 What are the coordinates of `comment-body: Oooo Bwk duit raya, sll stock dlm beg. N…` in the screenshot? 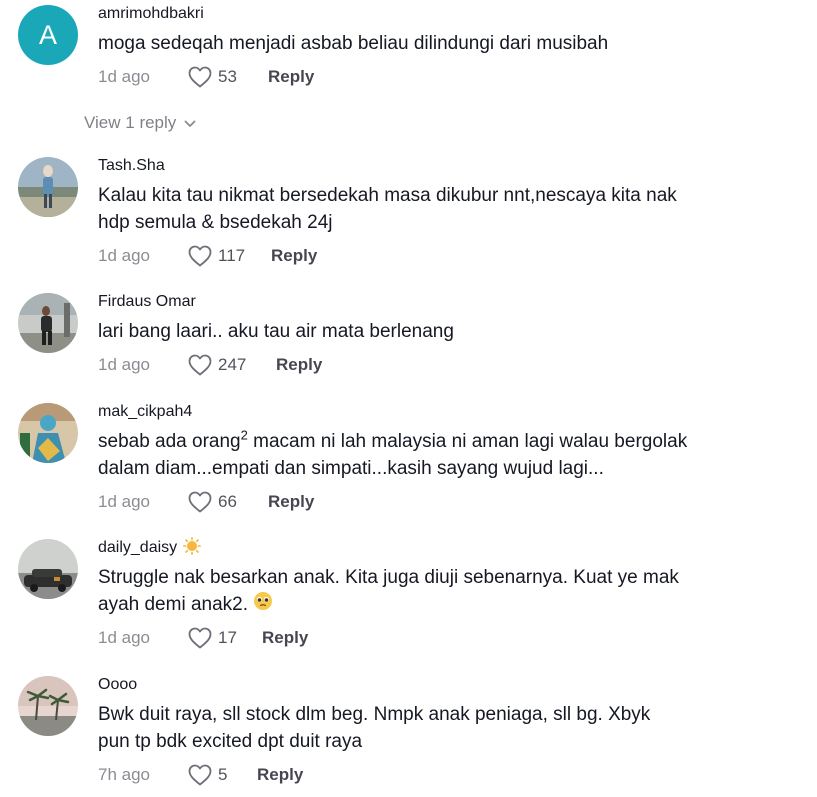 It's located at (453, 731).